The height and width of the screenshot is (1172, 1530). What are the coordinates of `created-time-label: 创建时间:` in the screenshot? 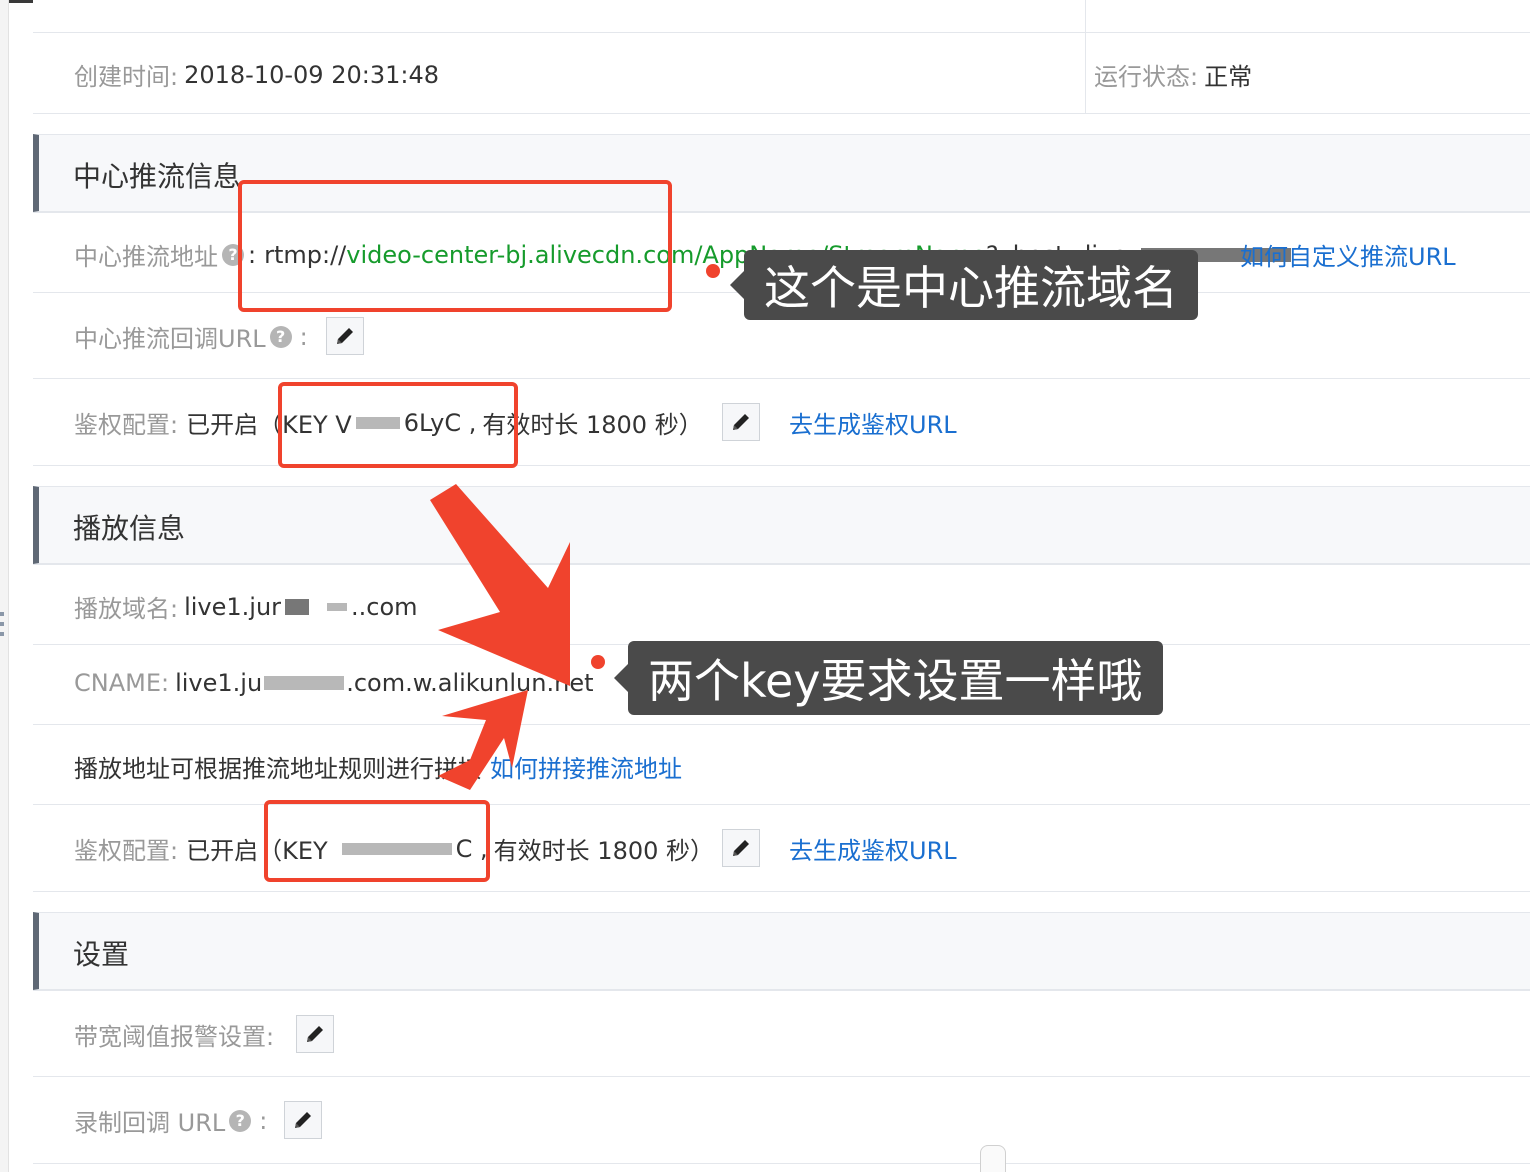 It's located at (126, 77).